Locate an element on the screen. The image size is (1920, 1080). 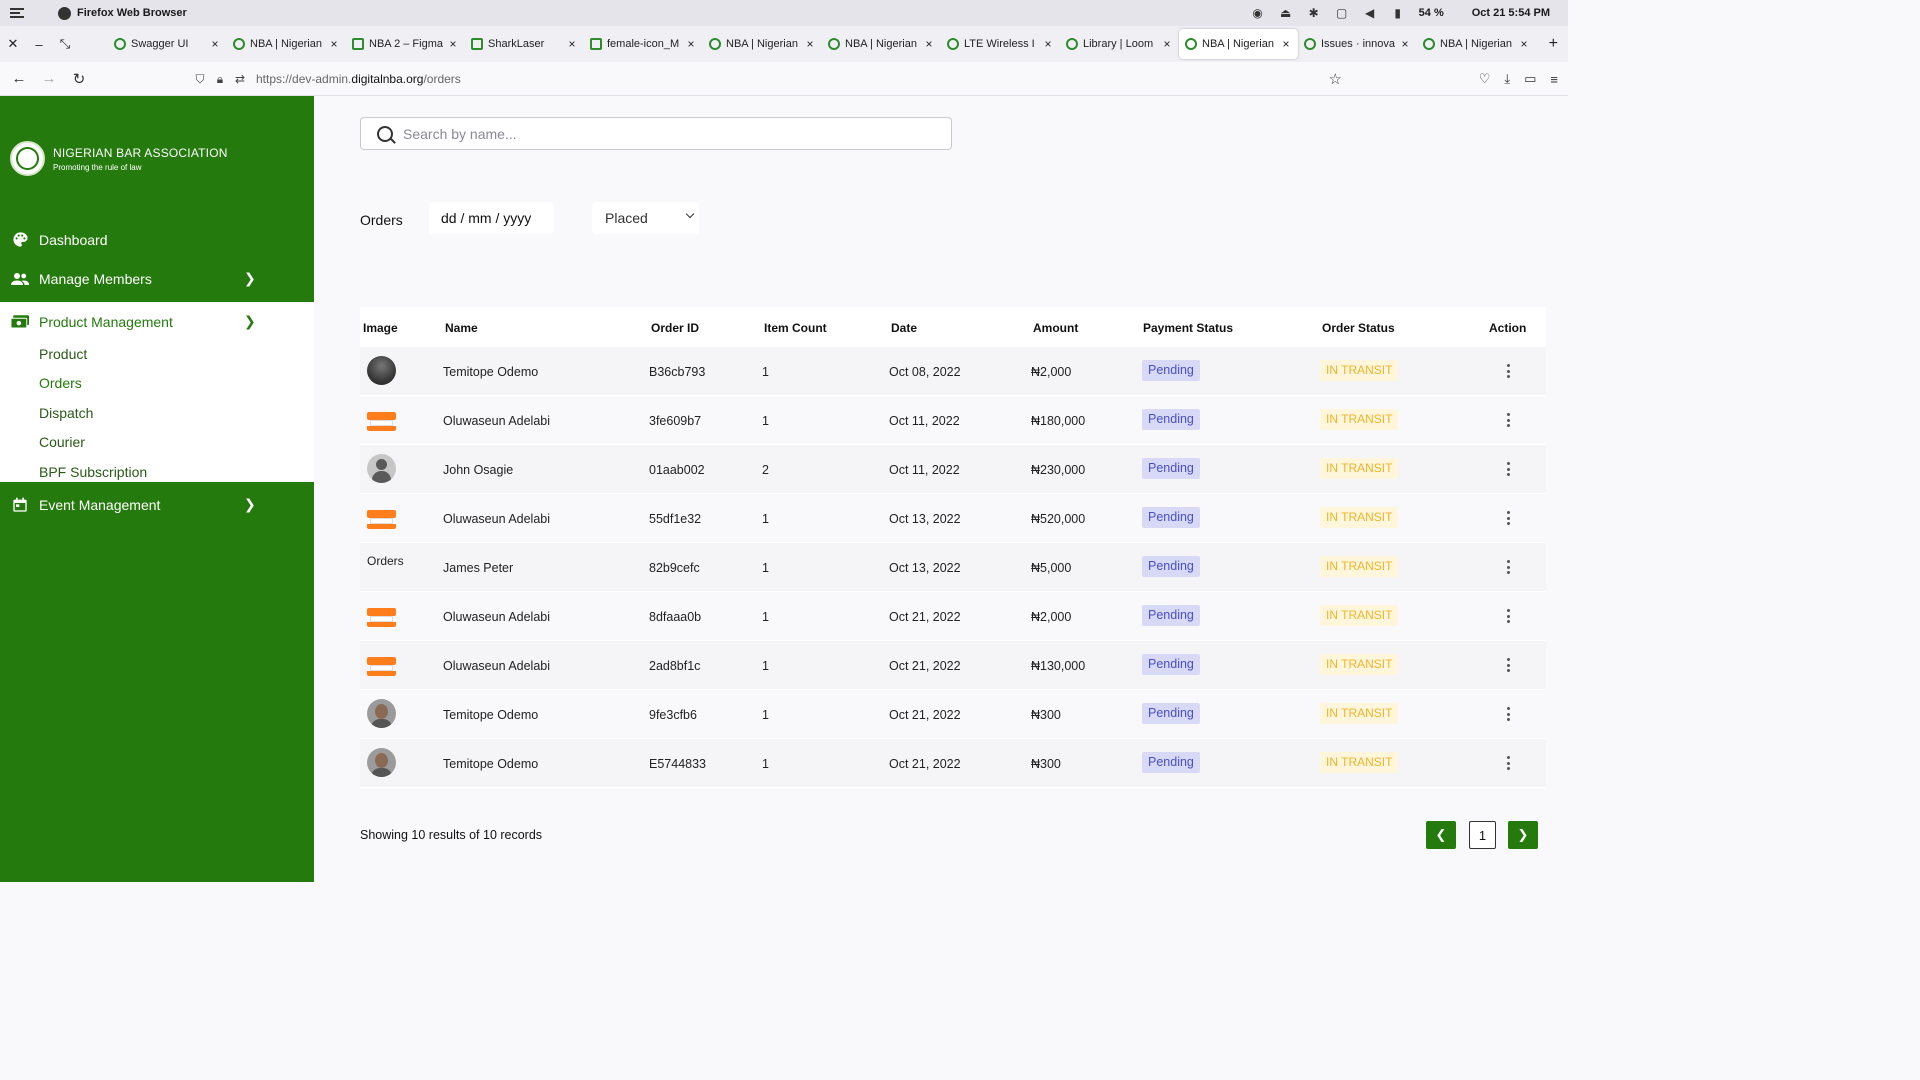
search-input is located at coordinates (663, 133).